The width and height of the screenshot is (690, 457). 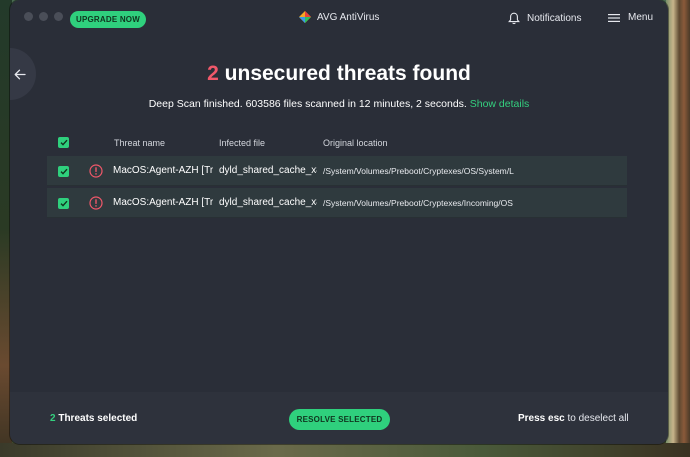 I want to click on desktop-background-right, so click(x=678, y=228).